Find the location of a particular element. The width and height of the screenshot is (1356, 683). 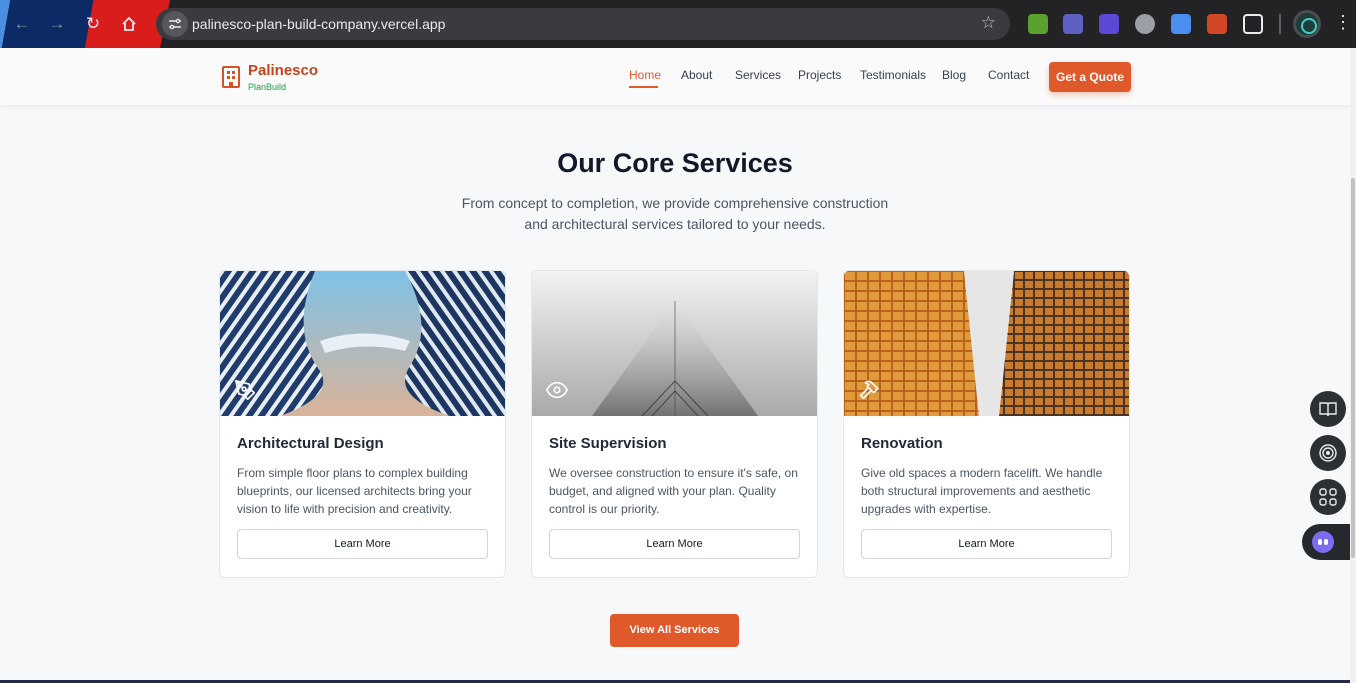

menu-icon: ⋮ is located at coordinates (1343, 22).